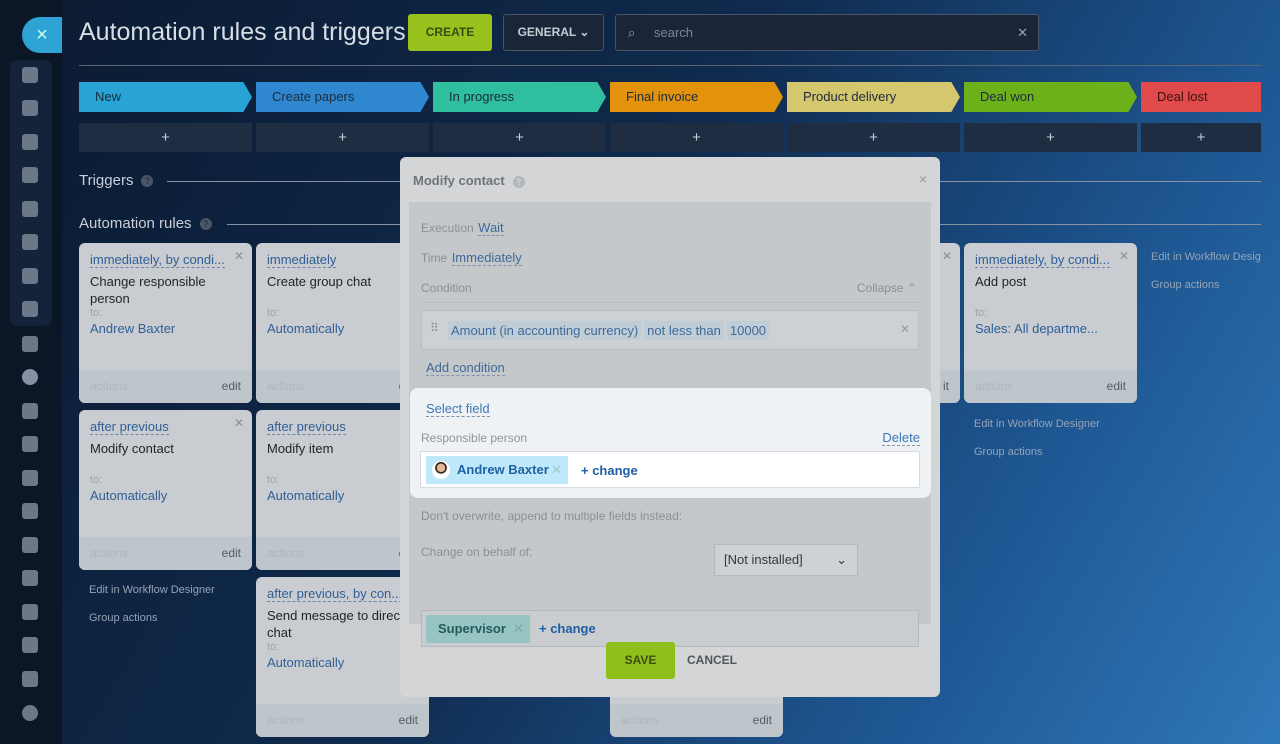 This screenshot has width=1280, height=744. I want to click on time-value: Immediately, so click(486, 258).